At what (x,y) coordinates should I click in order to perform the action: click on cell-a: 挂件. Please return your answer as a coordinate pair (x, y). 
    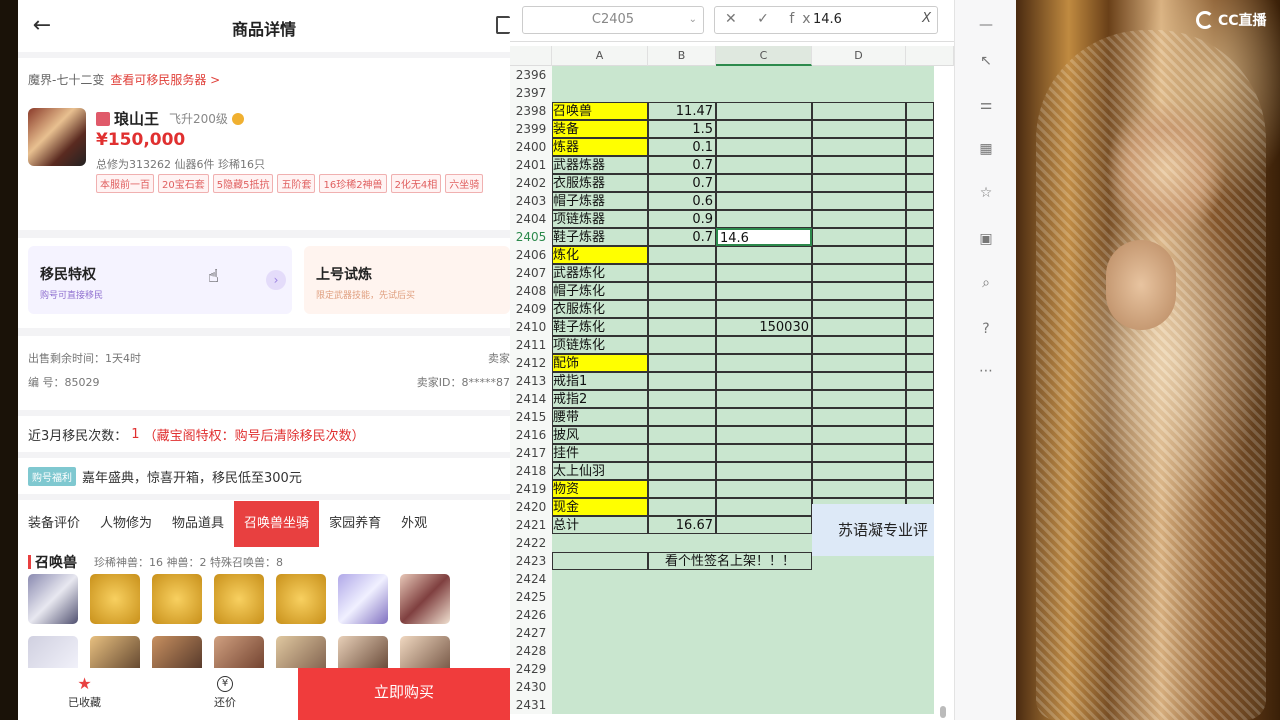
    Looking at the image, I should click on (600, 453).